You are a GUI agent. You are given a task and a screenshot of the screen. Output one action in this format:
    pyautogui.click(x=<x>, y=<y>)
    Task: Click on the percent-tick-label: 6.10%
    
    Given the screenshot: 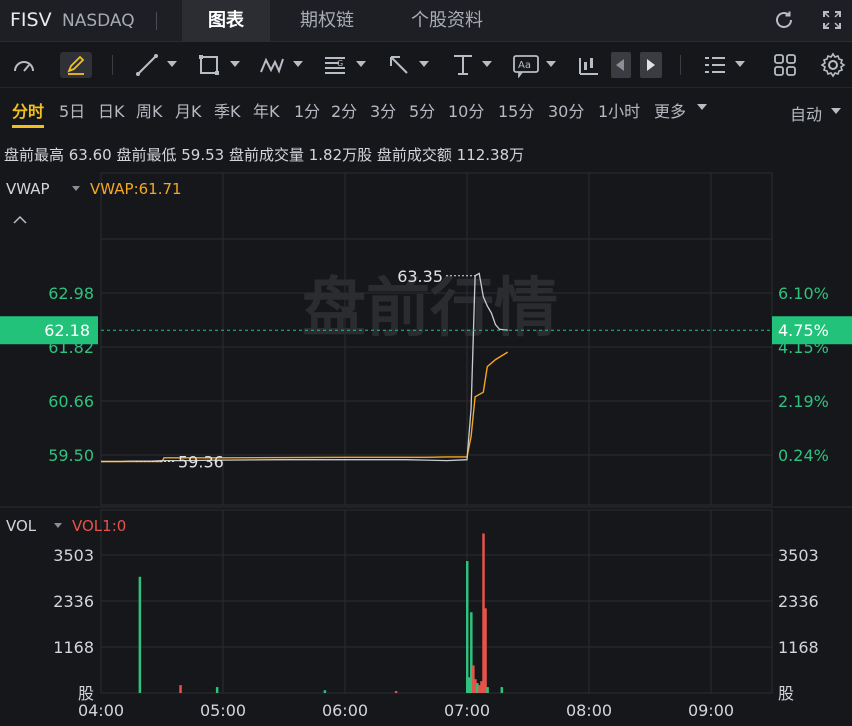 What is the action you would take?
    pyautogui.click(x=803, y=293)
    